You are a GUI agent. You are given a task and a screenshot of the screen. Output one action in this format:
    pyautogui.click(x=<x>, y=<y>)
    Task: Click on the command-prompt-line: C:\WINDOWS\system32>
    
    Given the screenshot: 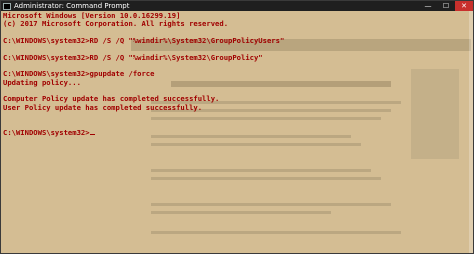 What is the action you would take?
    pyautogui.click(x=46, y=132)
    